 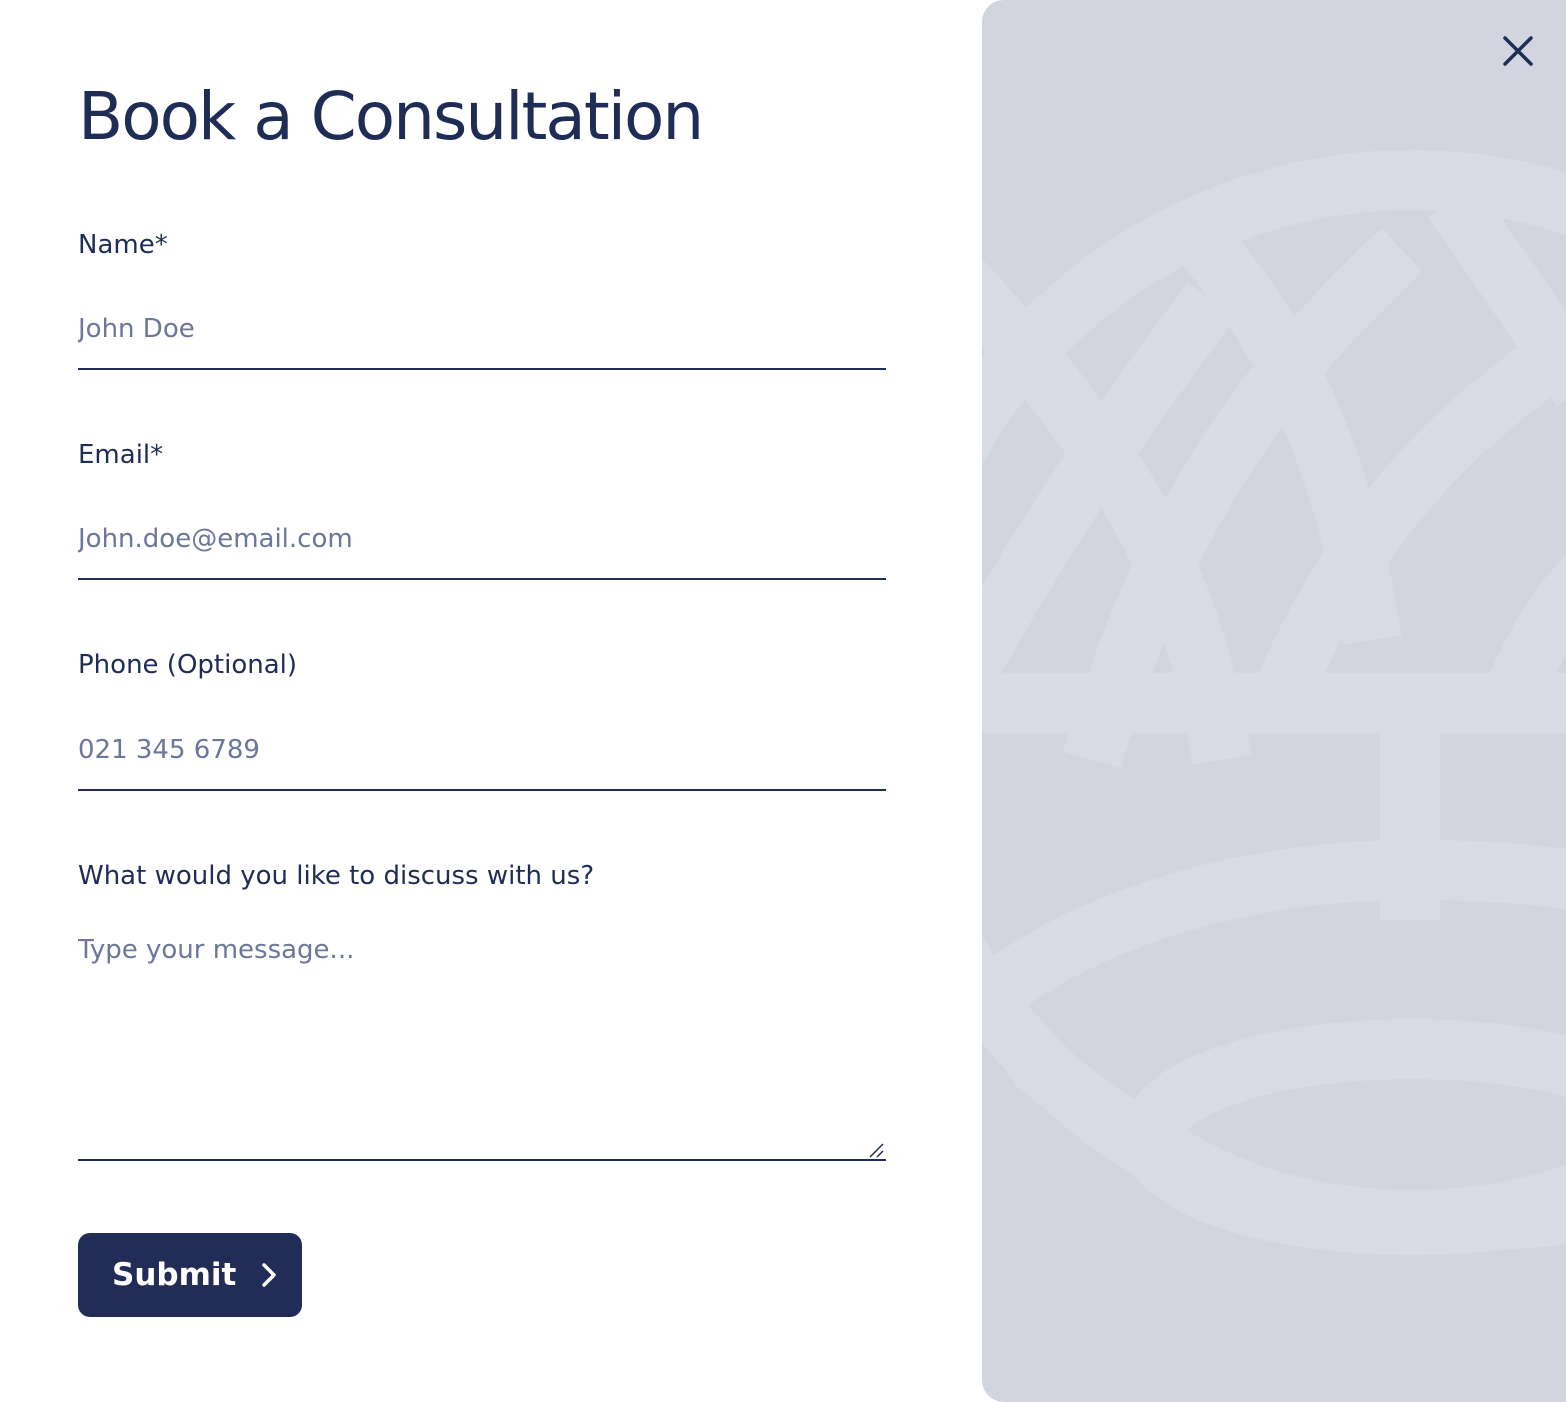 I want to click on submit-button: Submit, so click(x=190, y=1275).